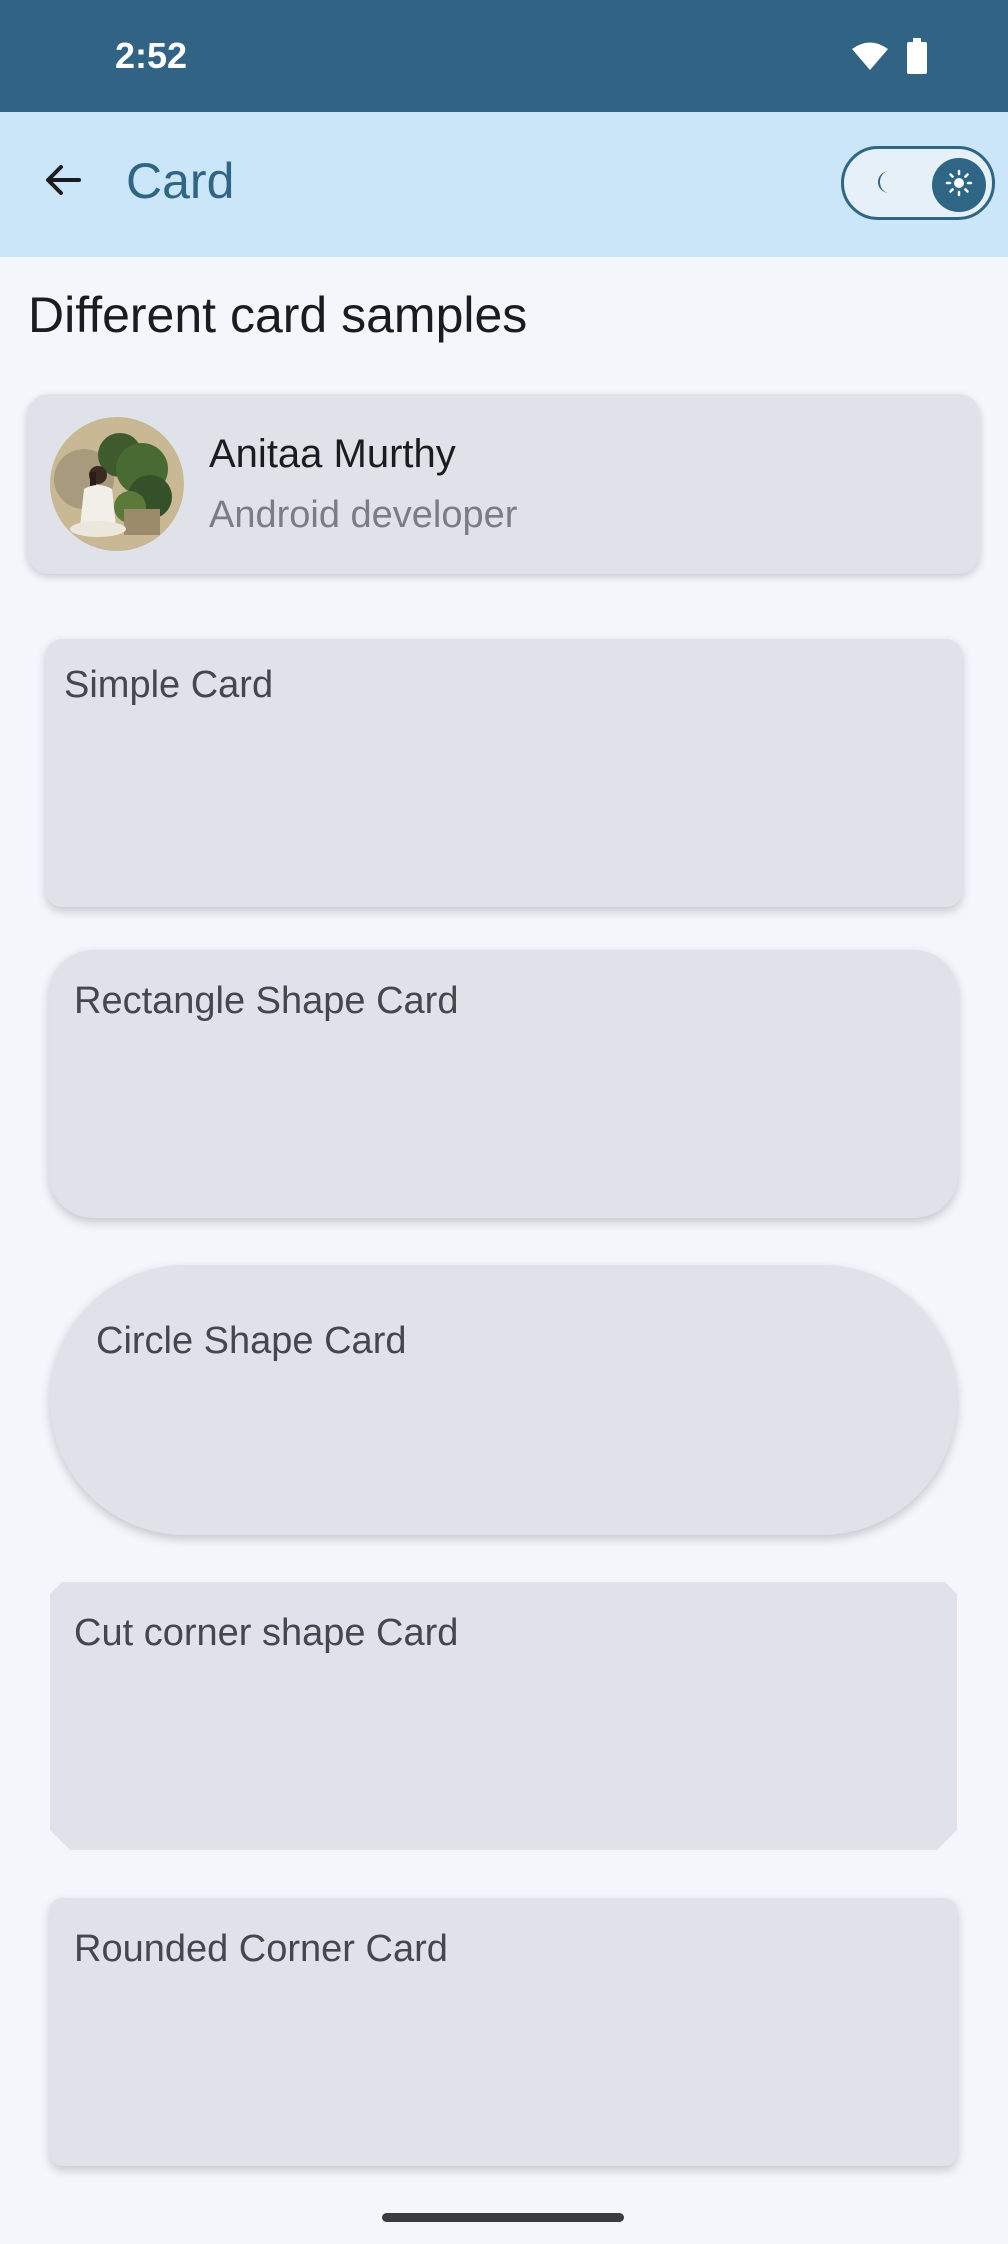 The width and height of the screenshot is (1008, 2244). What do you see at coordinates (266, 1633) in the screenshot?
I see `cut-corner-shape-card-label: Cut corner shape Card` at bounding box center [266, 1633].